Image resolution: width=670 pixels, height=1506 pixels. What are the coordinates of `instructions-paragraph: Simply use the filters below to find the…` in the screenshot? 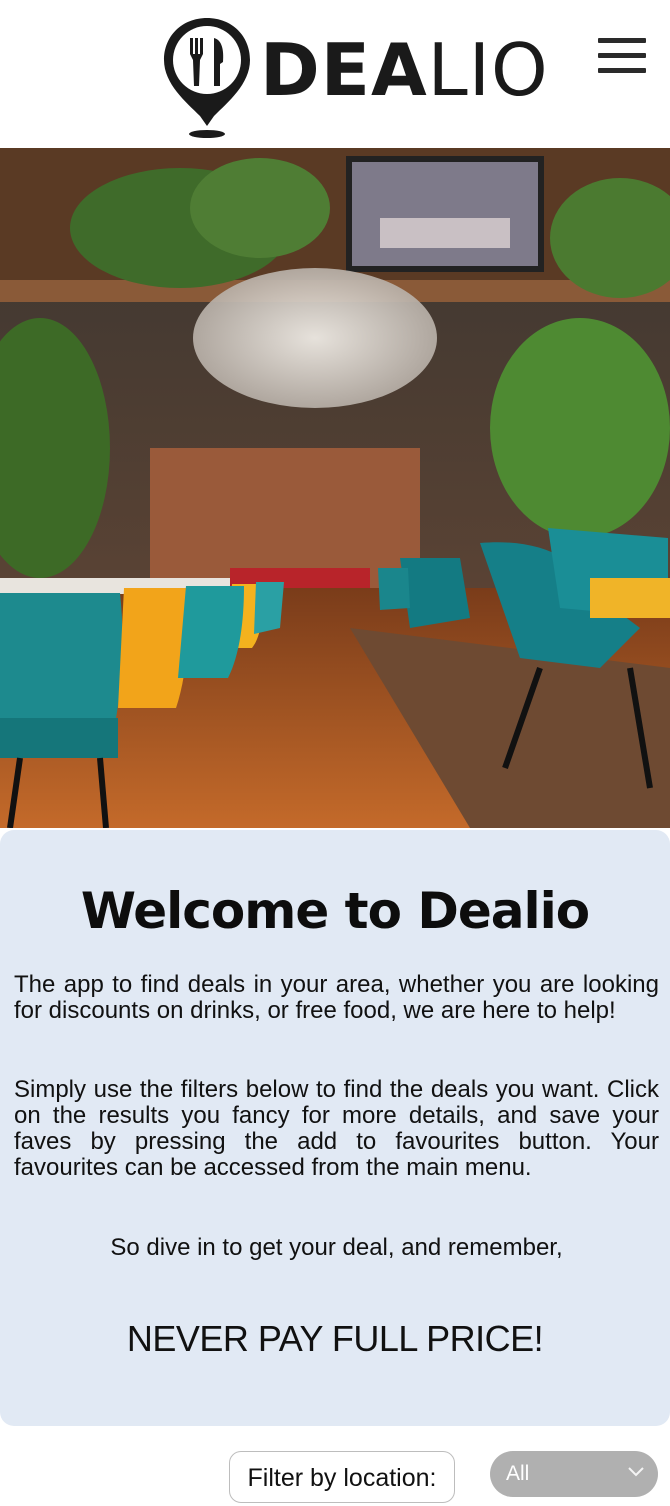 It's located at (336, 1128).